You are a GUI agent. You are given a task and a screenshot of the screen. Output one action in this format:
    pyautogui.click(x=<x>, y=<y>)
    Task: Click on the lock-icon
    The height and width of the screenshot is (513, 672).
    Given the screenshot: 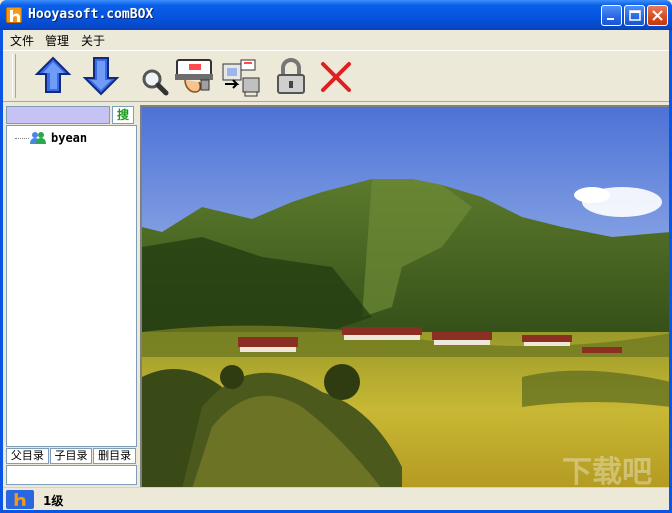 What is the action you would take?
    pyautogui.click(x=291, y=76)
    